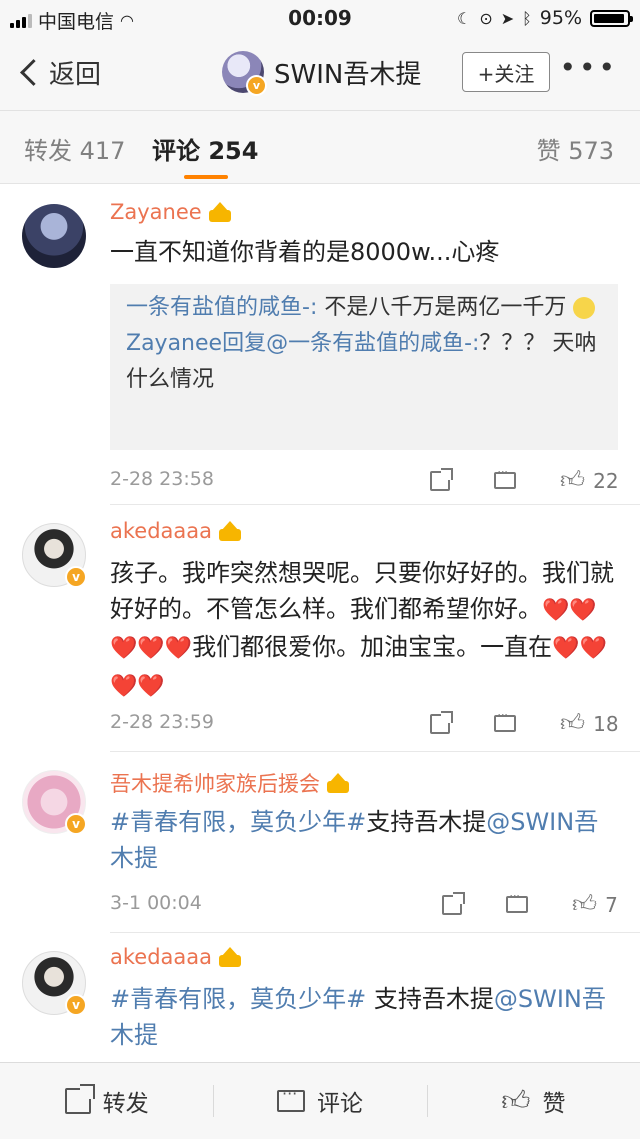  What do you see at coordinates (575, 148) in the screenshot?
I see `tab-like: 赞 573` at bounding box center [575, 148].